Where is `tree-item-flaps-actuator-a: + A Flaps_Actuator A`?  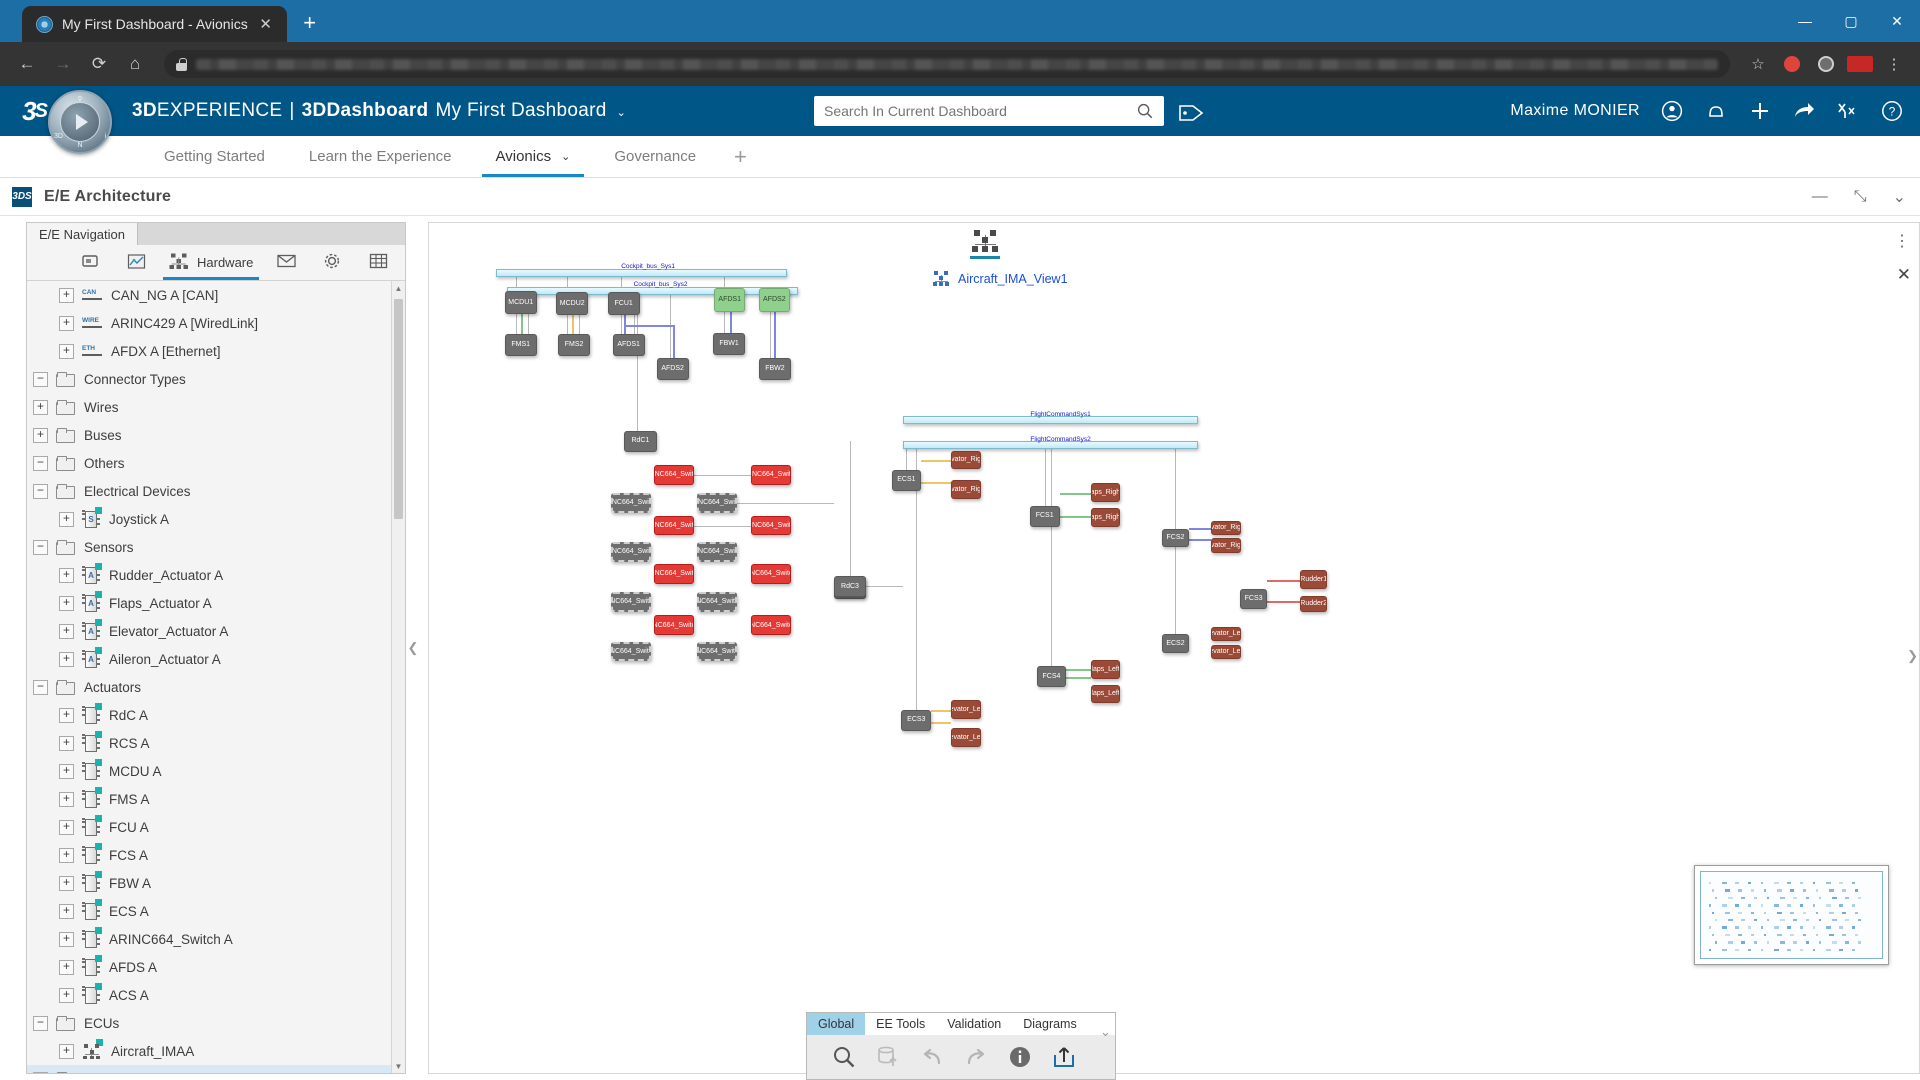 tree-item-flaps-actuator-a: + A Flaps_Actuator A is located at coordinates (216, 603).